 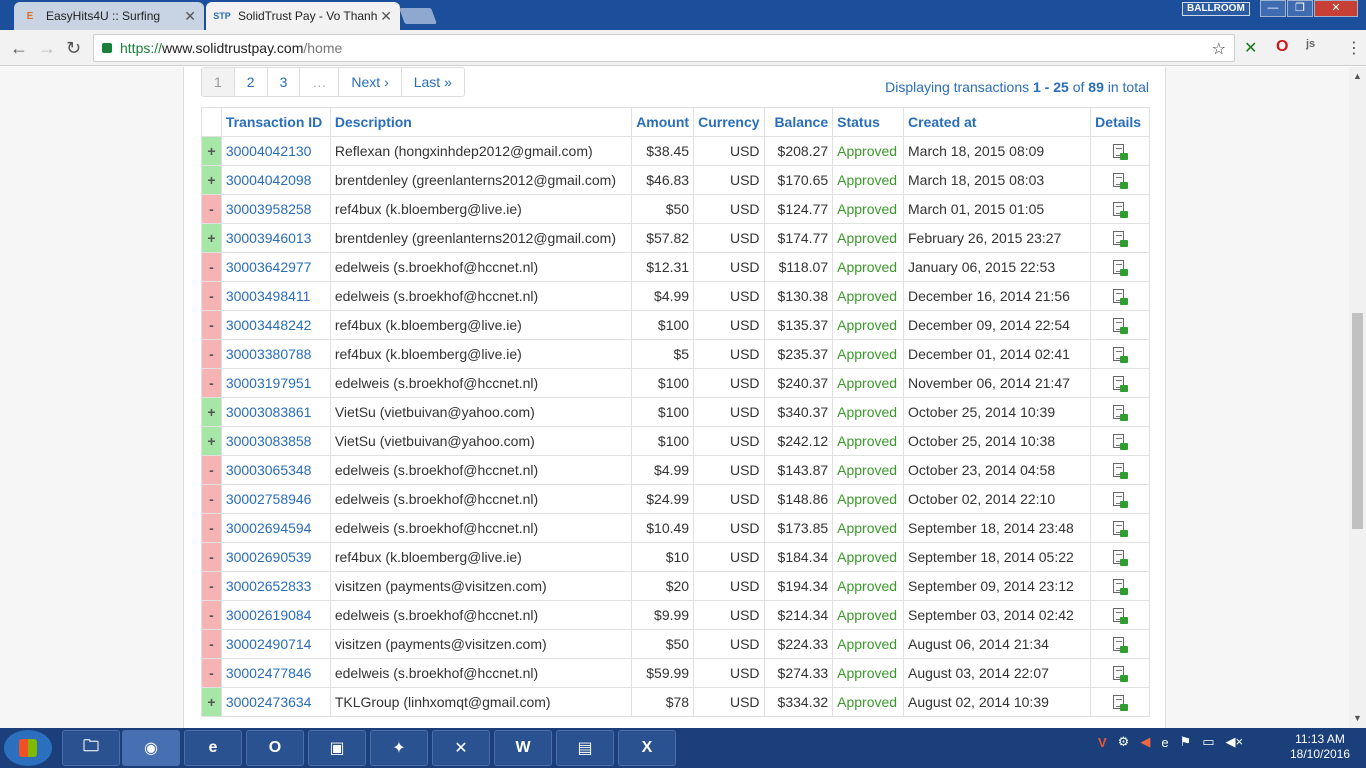 I want to click on address-bar: https:// www.solidtrustpay.com /home ☆, so click(x=664, y=48).